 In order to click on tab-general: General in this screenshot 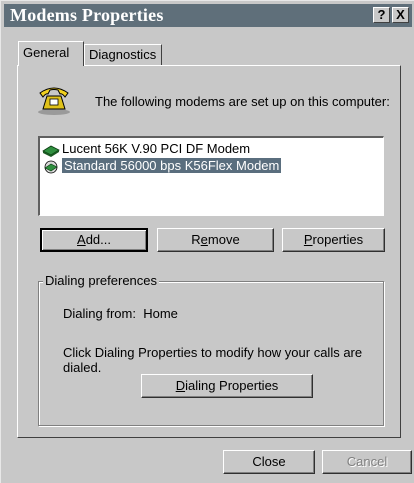, I will do `click(51, 53)`.